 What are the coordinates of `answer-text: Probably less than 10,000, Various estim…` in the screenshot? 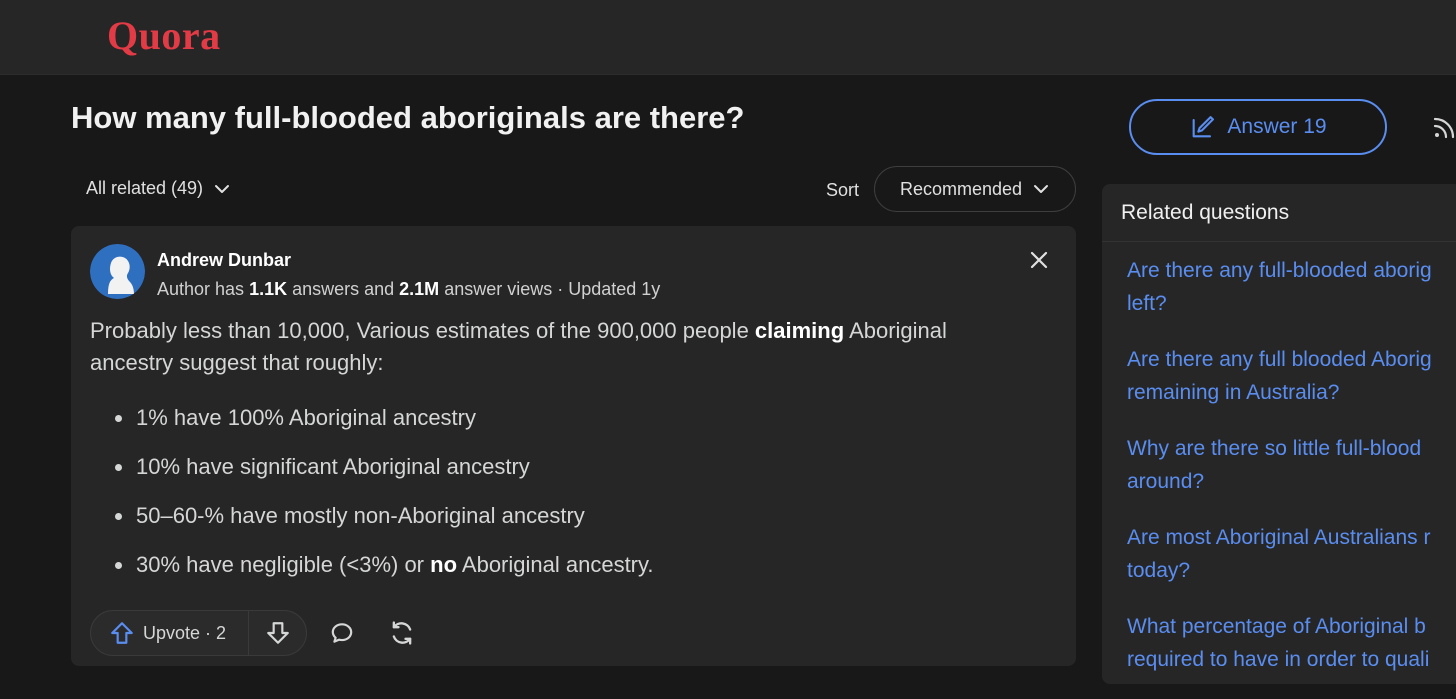 It's located at (422, 330).